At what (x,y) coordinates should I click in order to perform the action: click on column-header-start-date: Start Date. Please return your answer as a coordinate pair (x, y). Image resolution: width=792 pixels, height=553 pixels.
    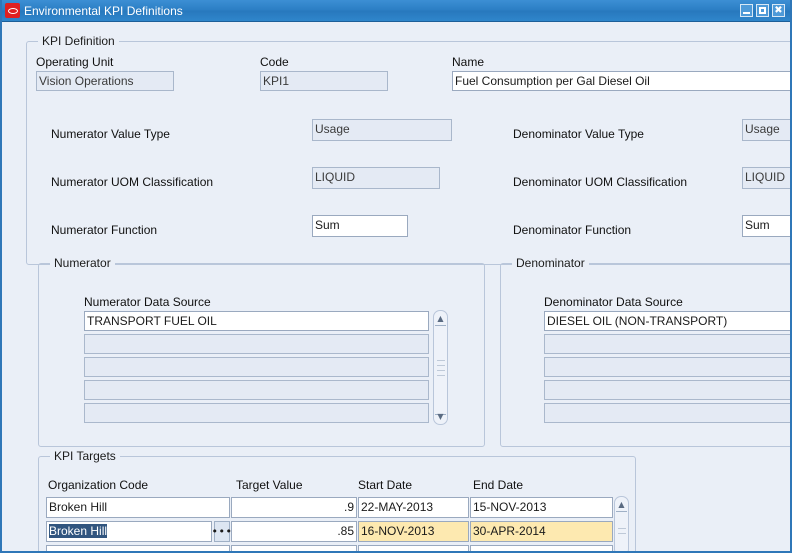
    Looking at the image, I should click on (385, 485).